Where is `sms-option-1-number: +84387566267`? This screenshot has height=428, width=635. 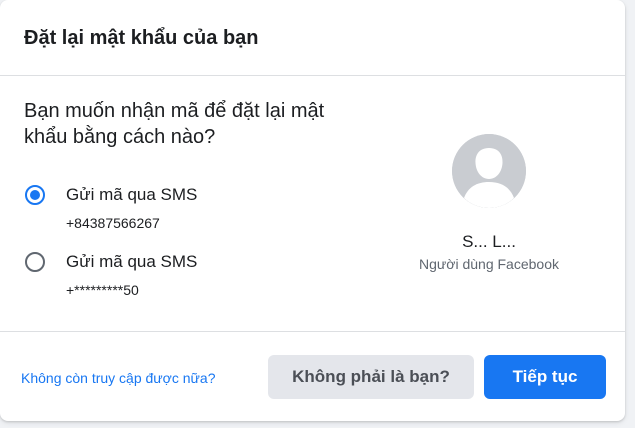 sms-option-1-number: +84387566267 is located at coordinates (113, 223).